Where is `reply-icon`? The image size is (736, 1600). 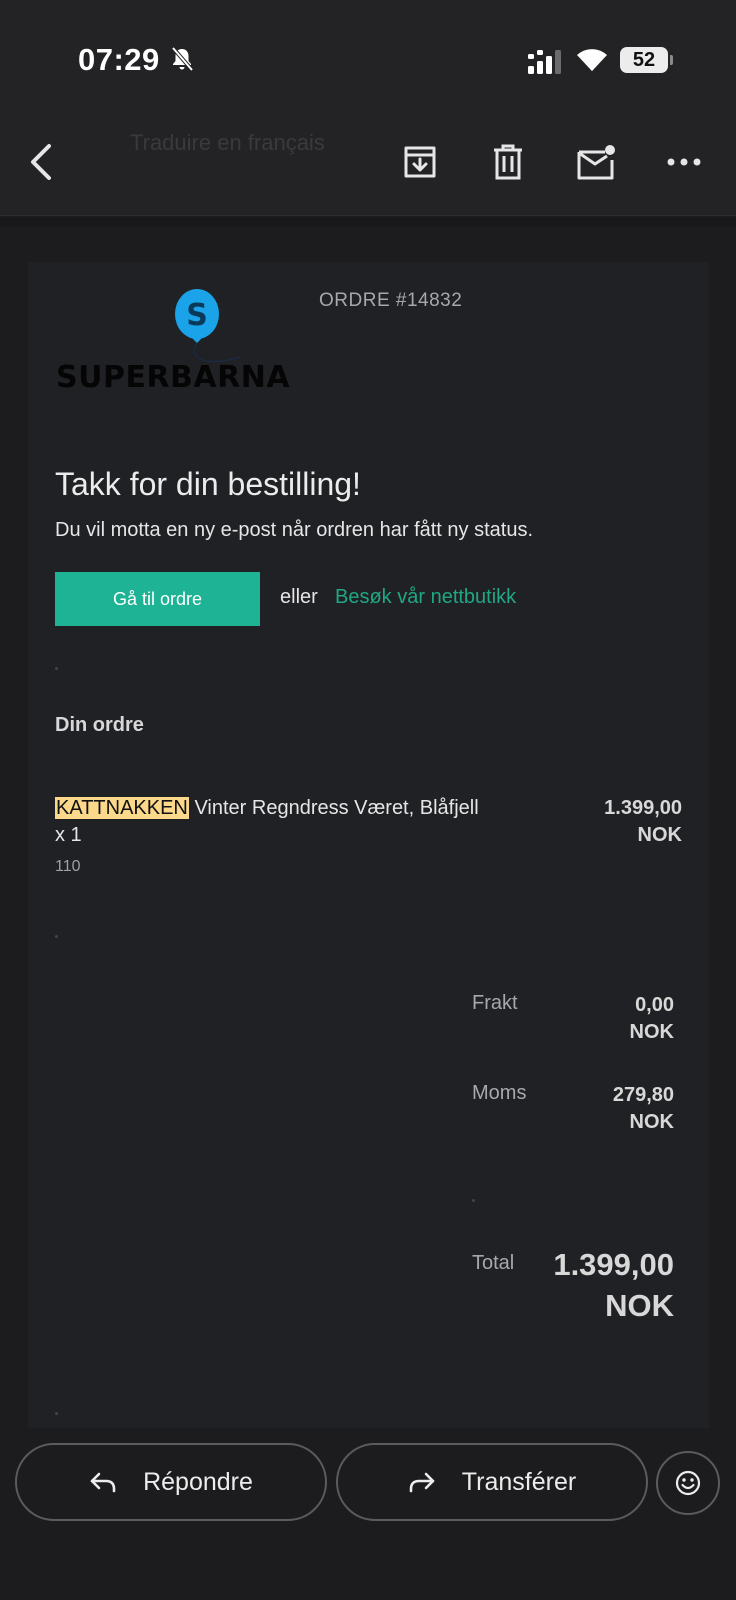
reply-icon is located at coordinates (103, 1482).